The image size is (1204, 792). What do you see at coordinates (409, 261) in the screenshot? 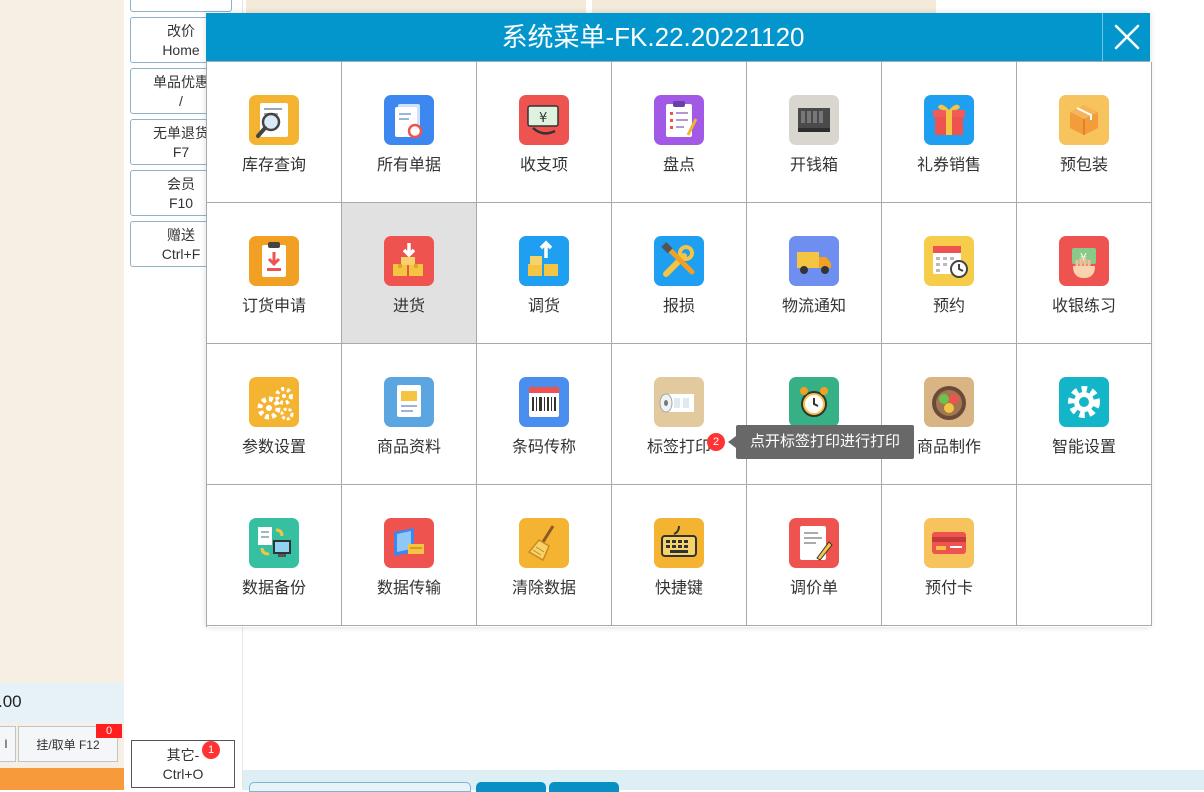
I see `purchase-icon` at bounding box center [409, 261].